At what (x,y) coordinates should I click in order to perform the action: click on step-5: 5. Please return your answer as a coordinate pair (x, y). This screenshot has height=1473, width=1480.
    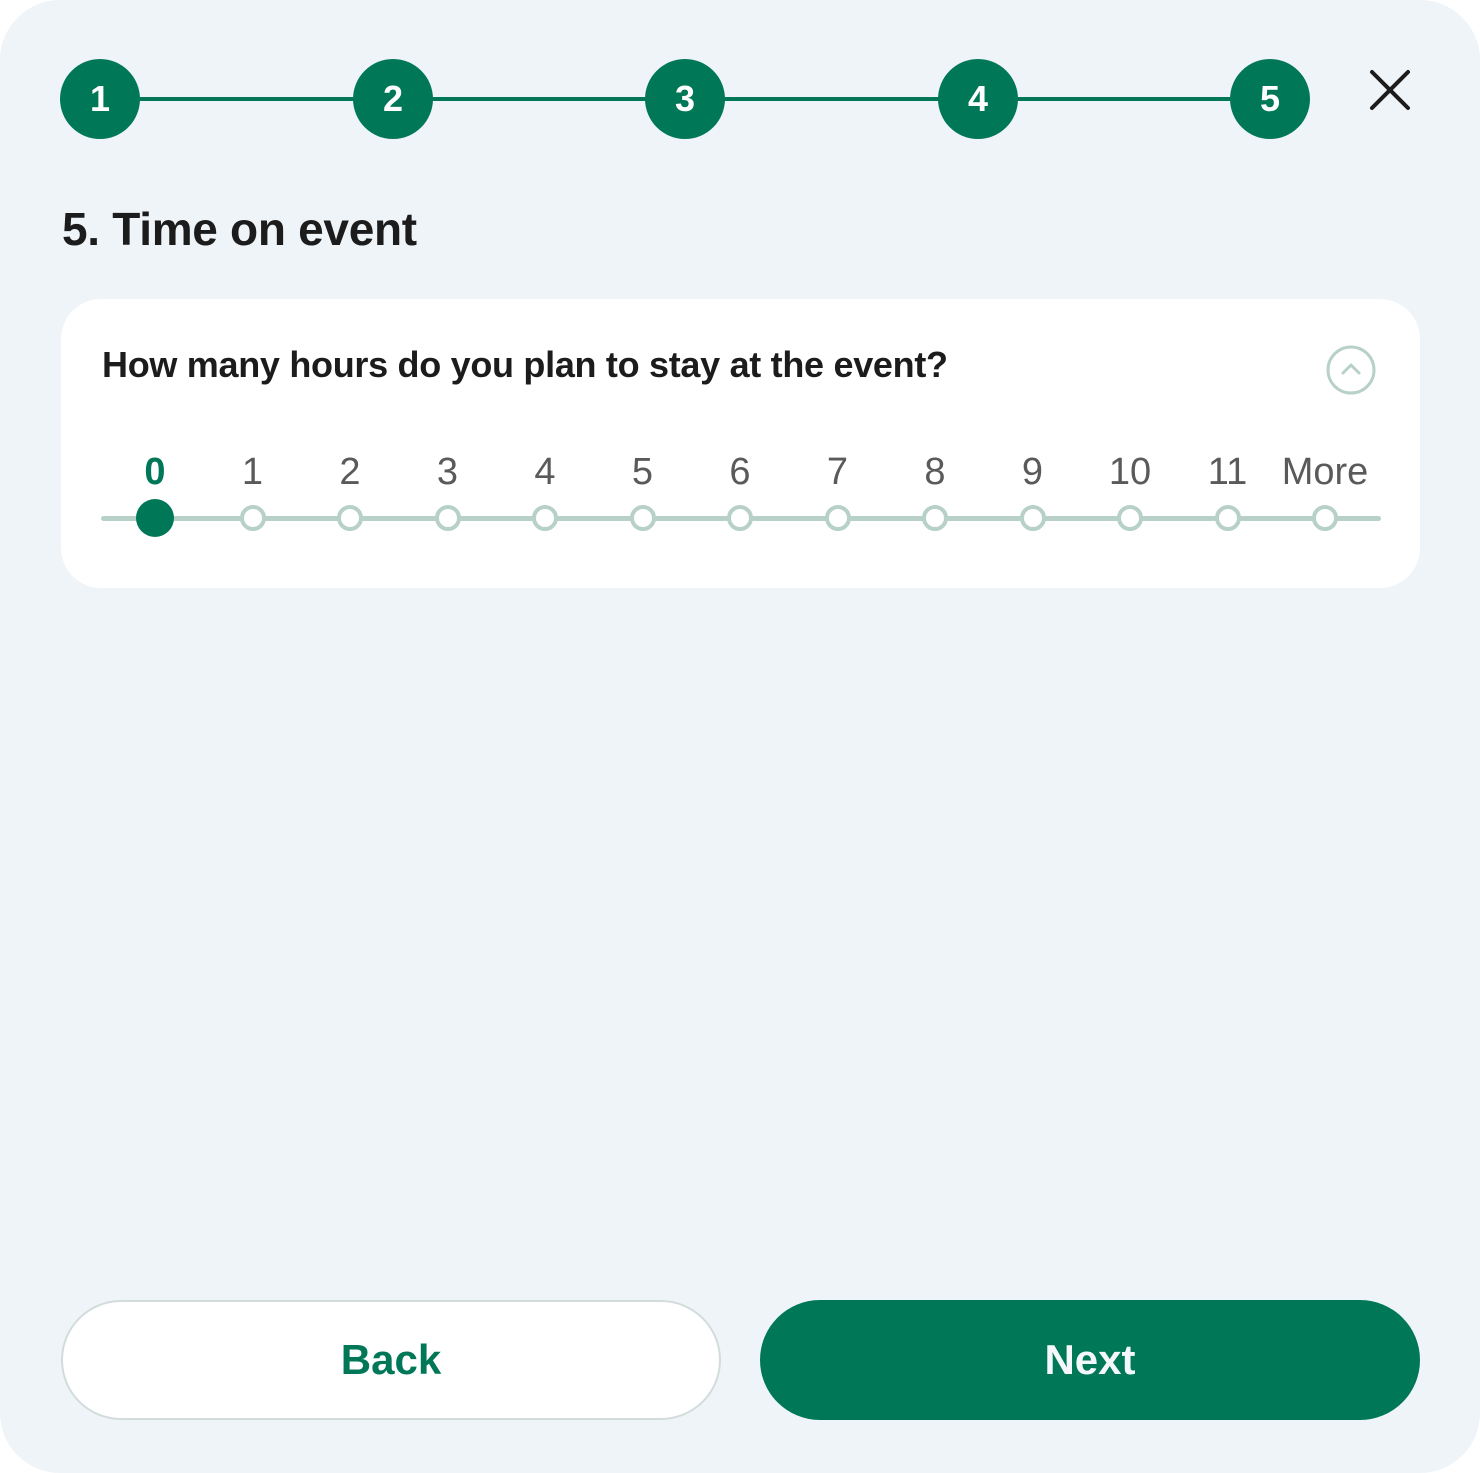
    Looking at the image, I should click on (1270, 99).